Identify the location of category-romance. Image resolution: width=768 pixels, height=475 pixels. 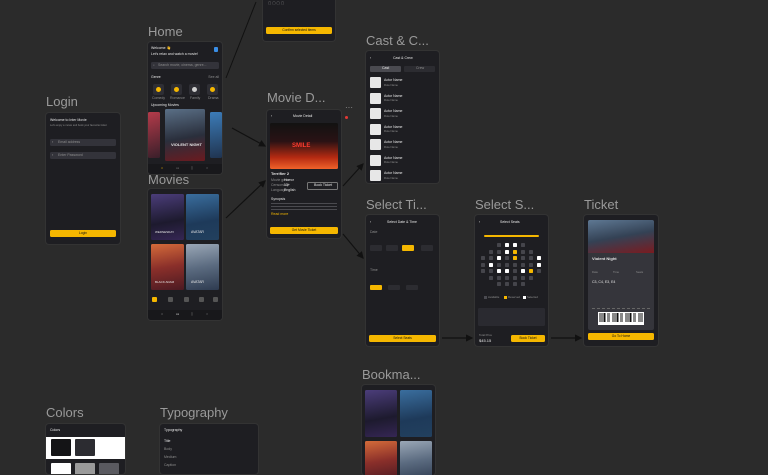
(176, 89).